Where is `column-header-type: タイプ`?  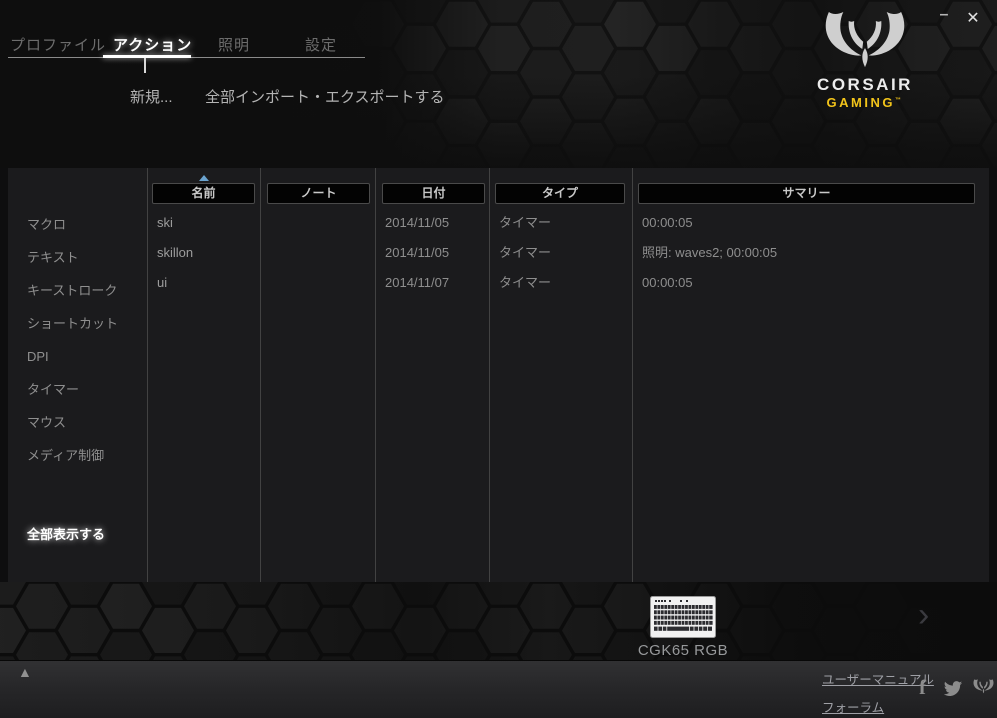
column-header-type: タイプ is located at coordinates (560, 193).